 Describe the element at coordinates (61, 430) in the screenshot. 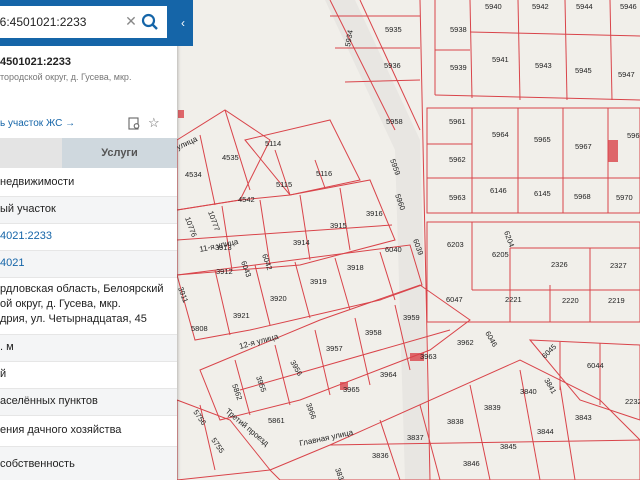

I see `detail-value: ения дачного хозяйства` at that location.